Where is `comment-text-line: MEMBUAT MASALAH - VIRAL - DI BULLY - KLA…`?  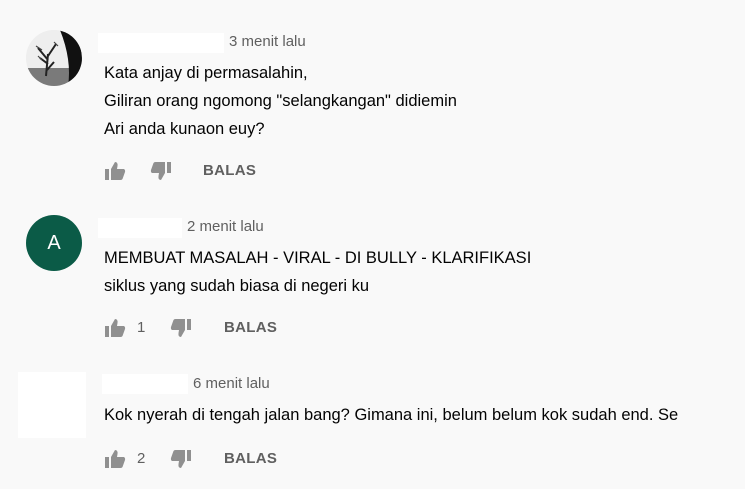 comment-text-line: MEMBUAT MASALAH - VIRAL - DI BULLY - KLA… is located at coordinates (318, 258).